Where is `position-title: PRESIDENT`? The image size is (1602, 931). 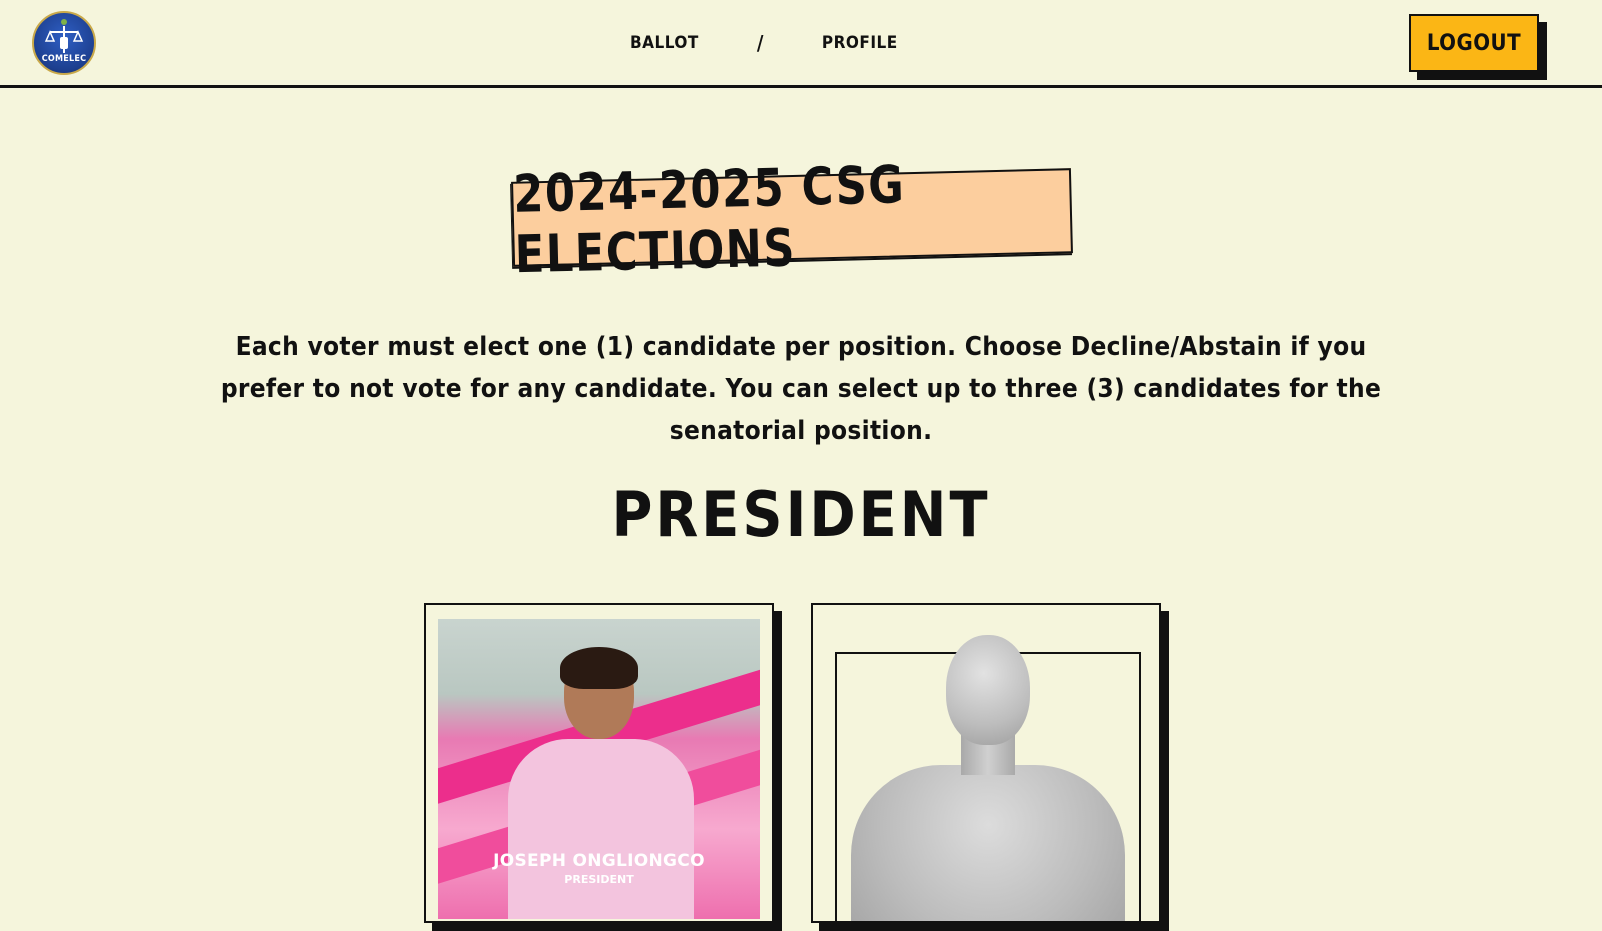
position-title: PRESIDENT is located at coordinates (801, 514).